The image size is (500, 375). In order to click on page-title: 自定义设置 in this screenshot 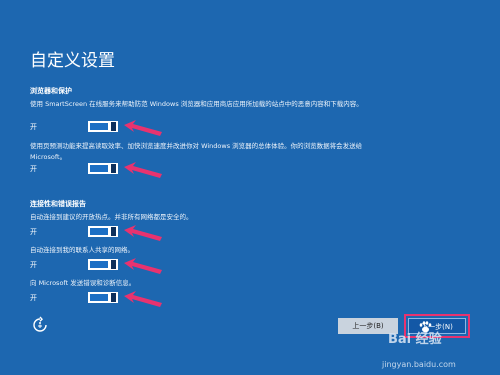, I will do `click(72, 61)`.